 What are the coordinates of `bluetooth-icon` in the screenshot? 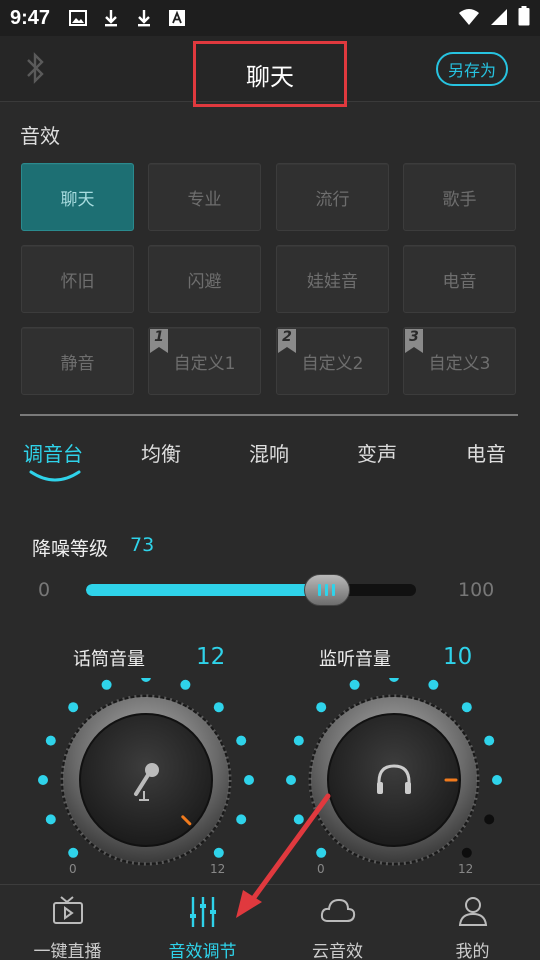 It's located at (35, 70).